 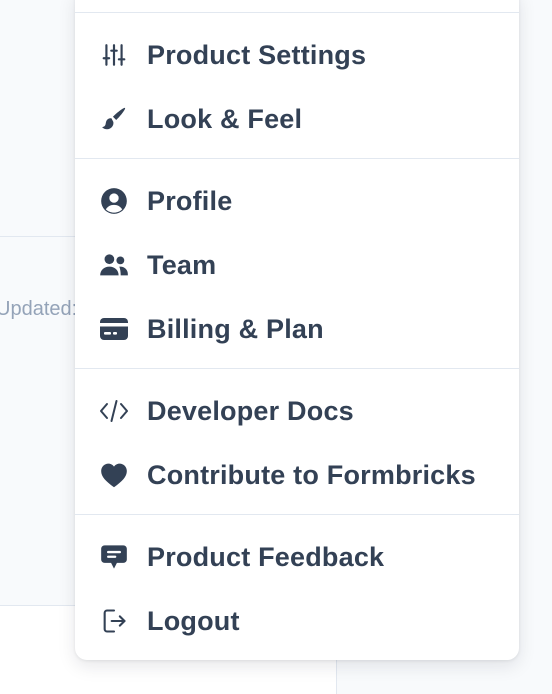 I want to click on menu-item-profile: Profile, so click(x=297, y=200).